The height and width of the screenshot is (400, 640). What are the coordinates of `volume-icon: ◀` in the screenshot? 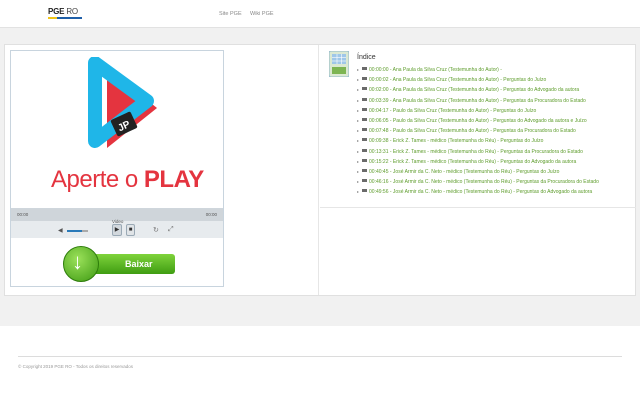 It's located at (60, 230).